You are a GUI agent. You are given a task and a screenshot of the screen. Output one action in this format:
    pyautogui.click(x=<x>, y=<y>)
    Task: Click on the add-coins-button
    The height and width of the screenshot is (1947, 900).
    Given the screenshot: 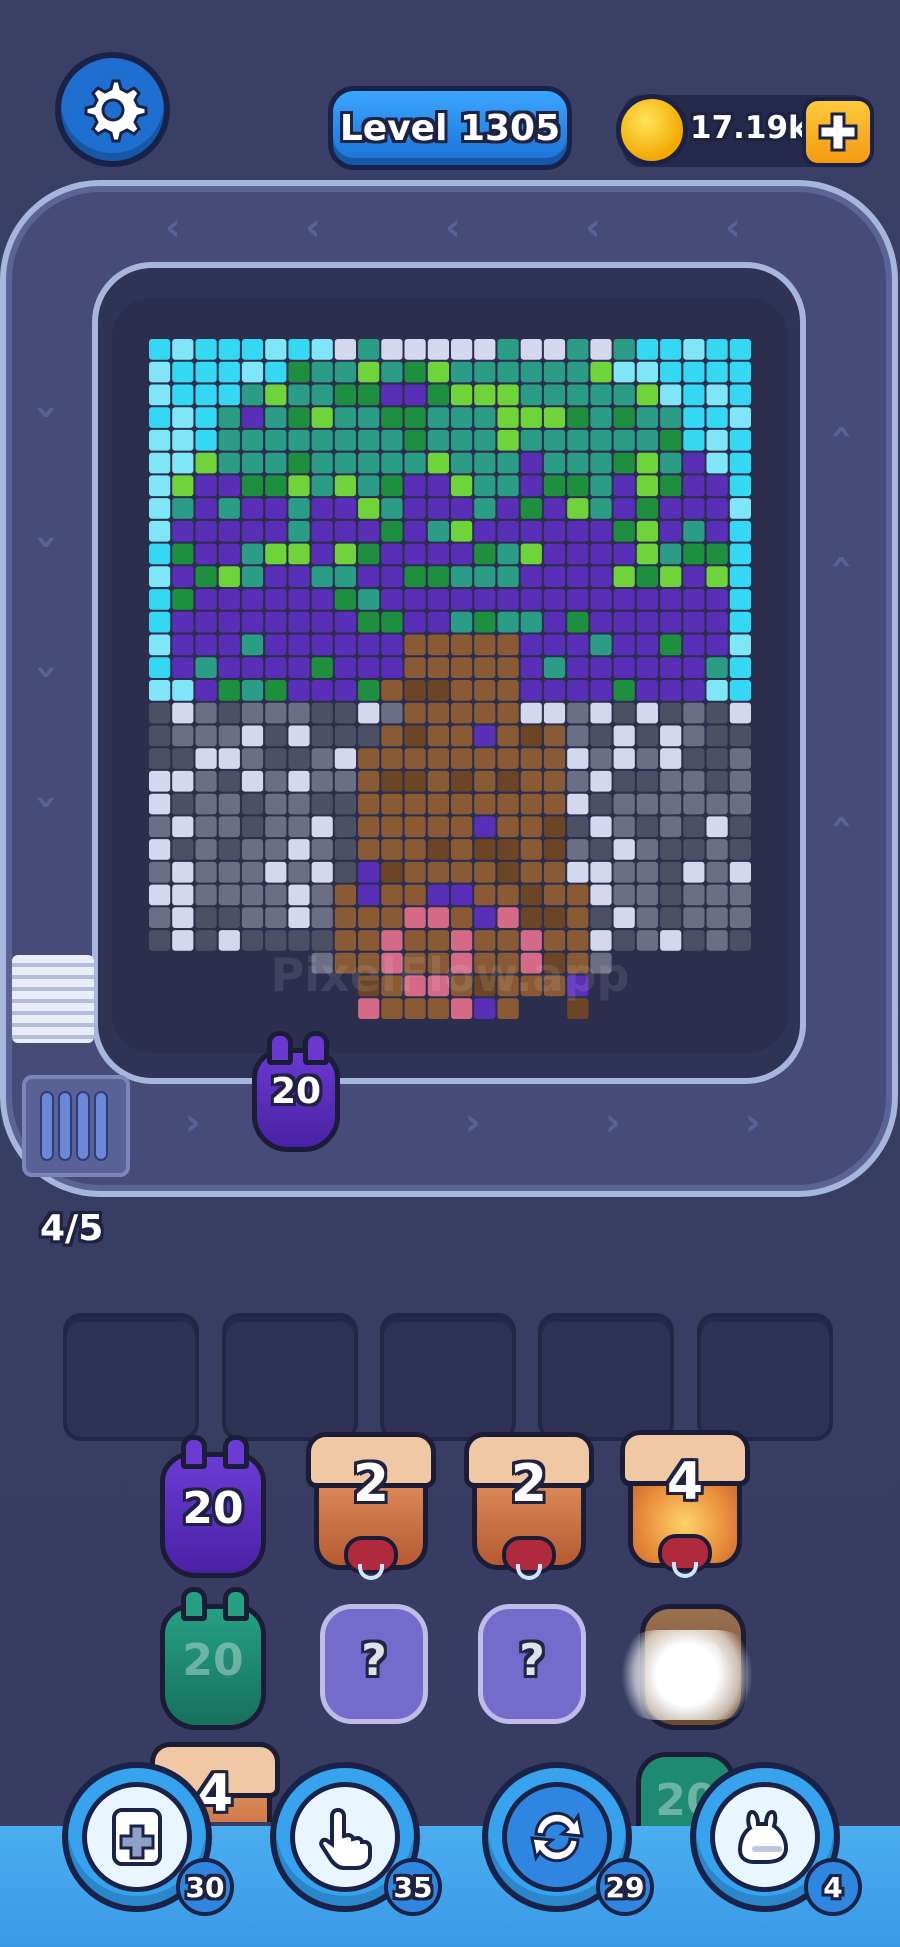 What is the action you would take?
    pyautogui.click(x=838, y=132)
    